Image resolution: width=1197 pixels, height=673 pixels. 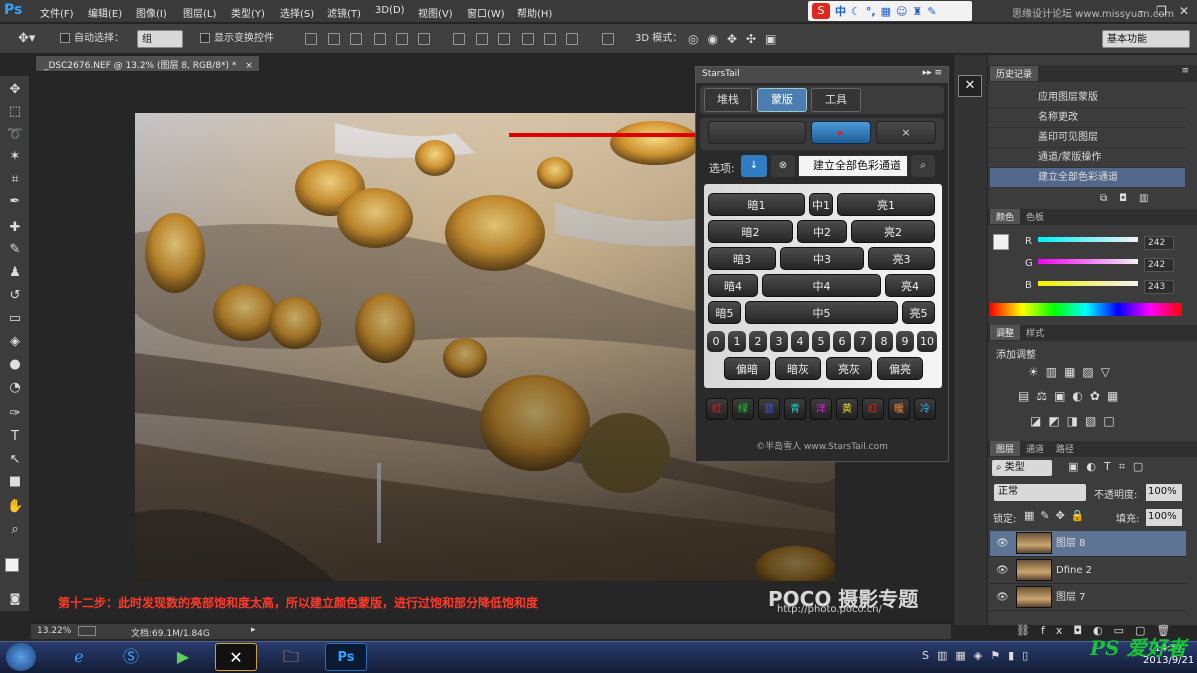 I want to click on foreground-color-swatch, so click(x=12, y=565).